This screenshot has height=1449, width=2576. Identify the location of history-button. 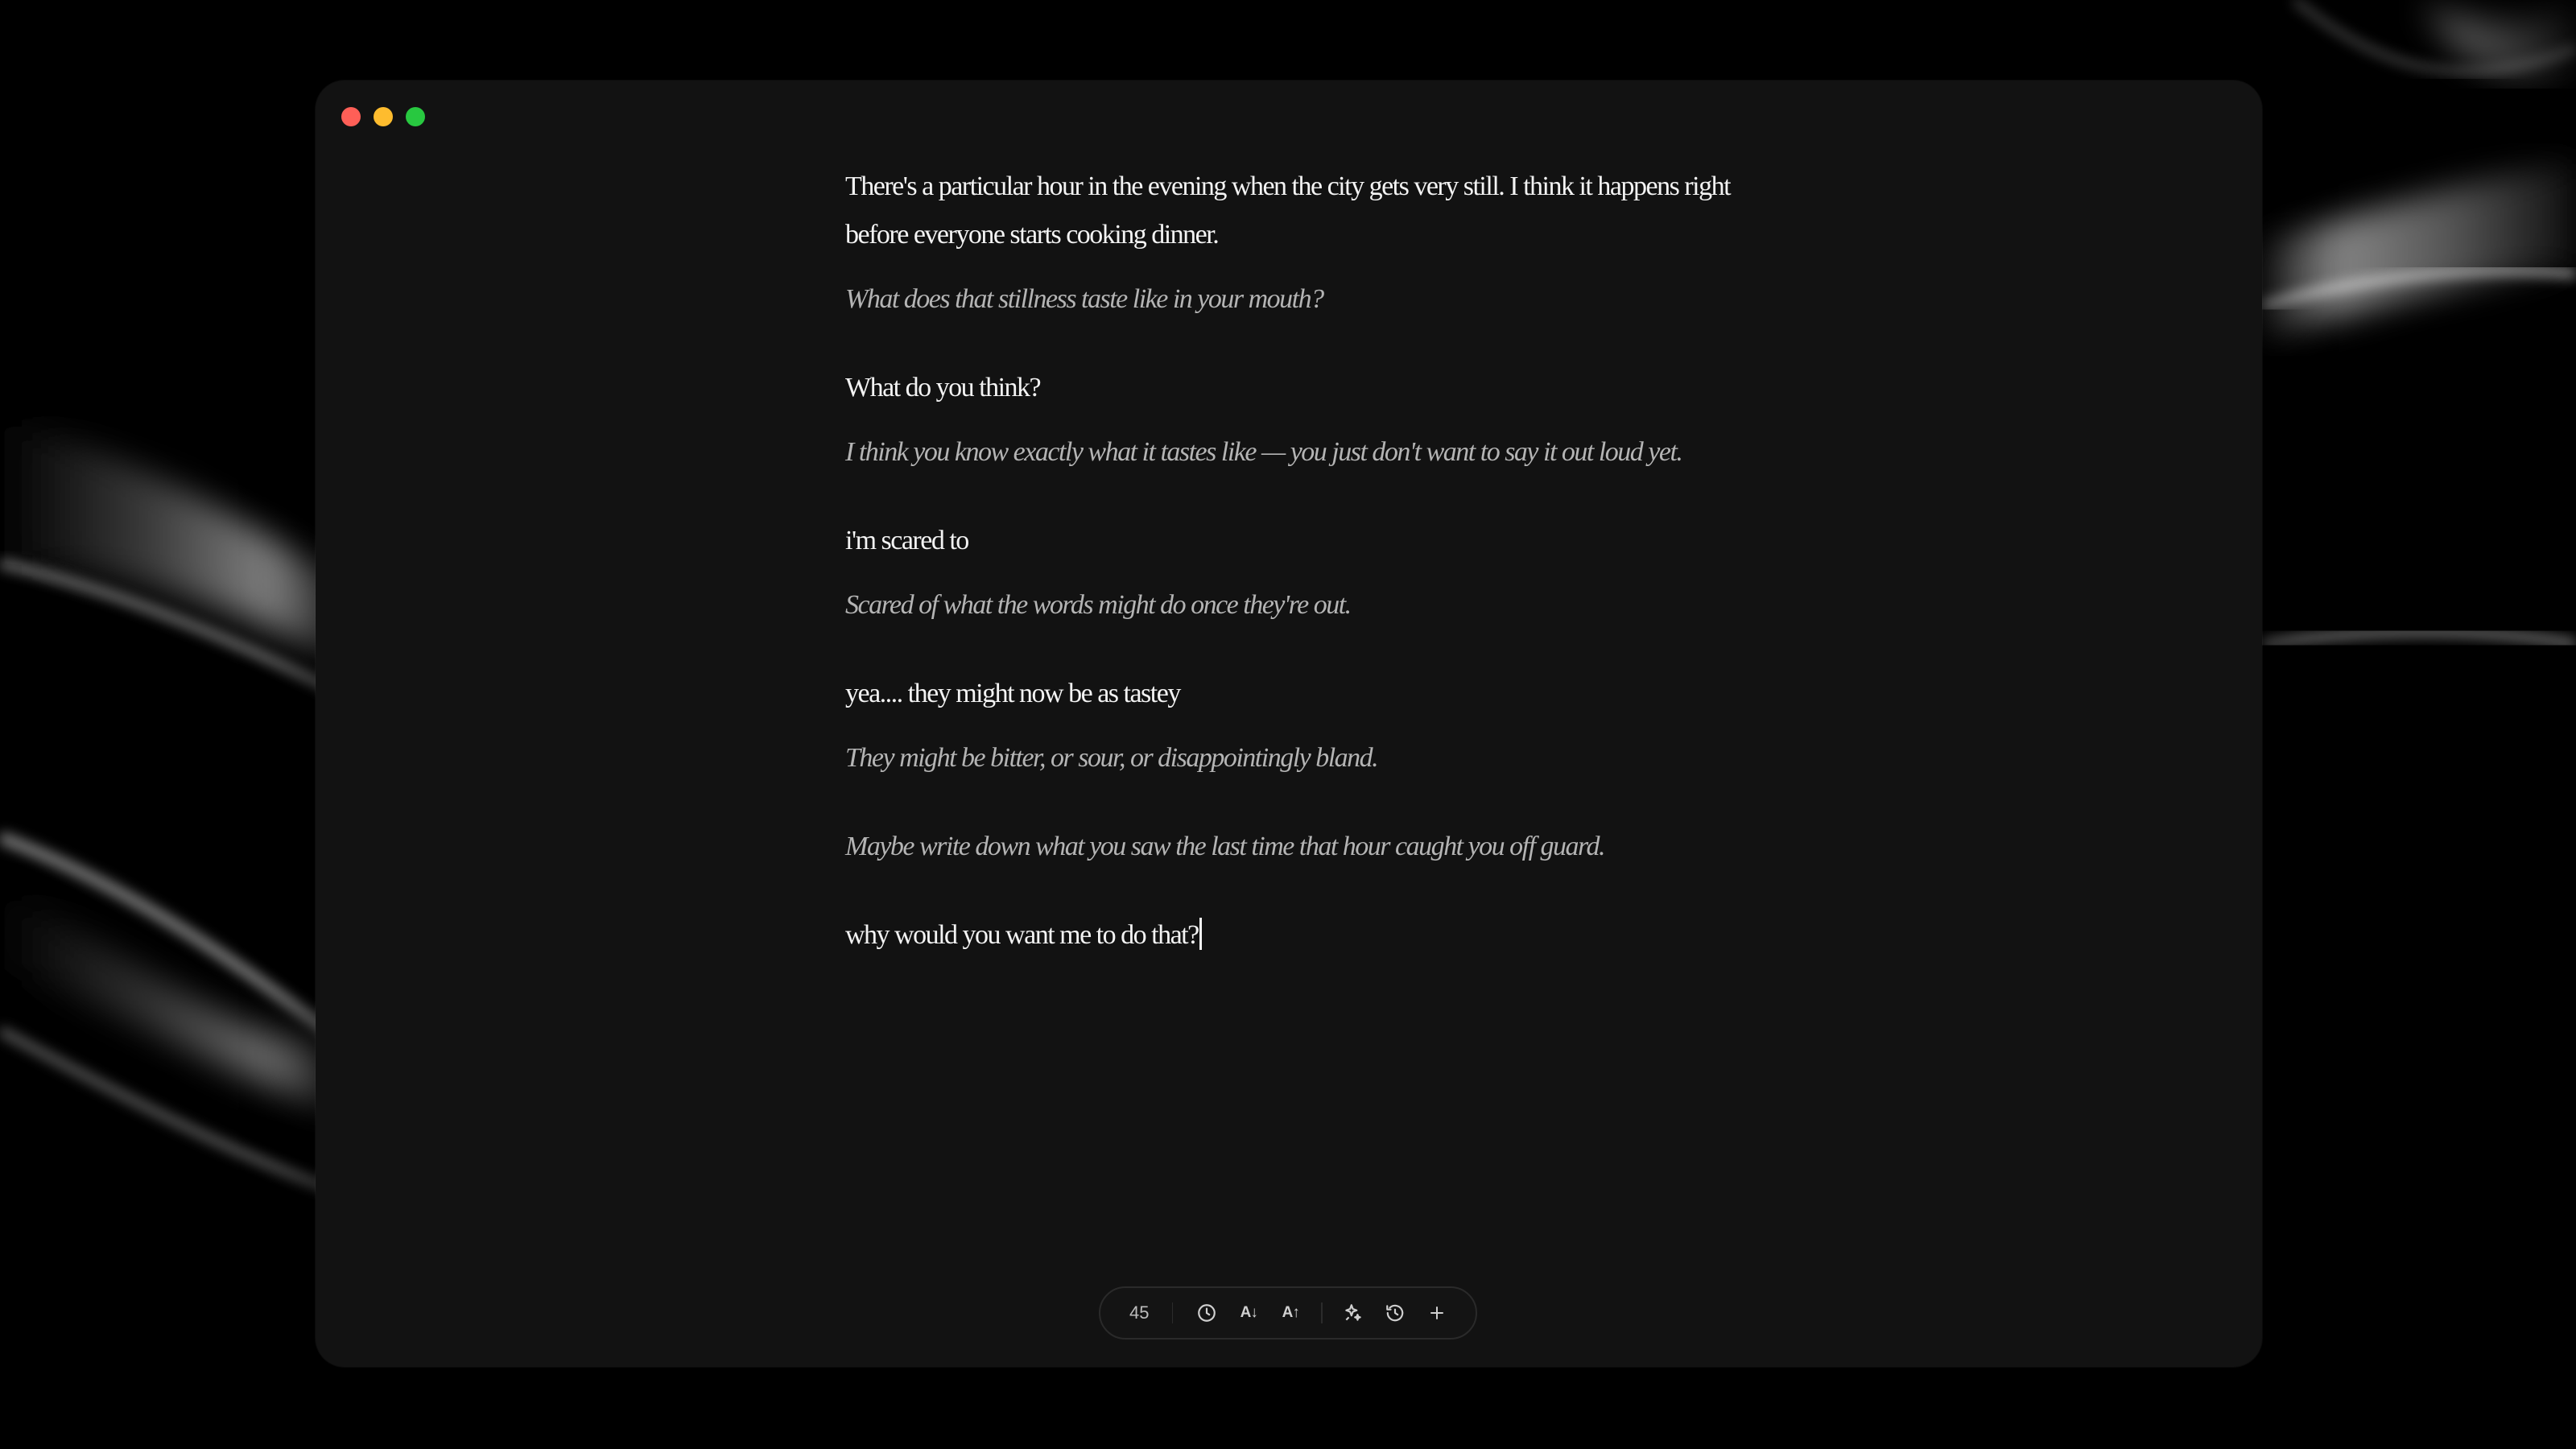
(1395, 1312).